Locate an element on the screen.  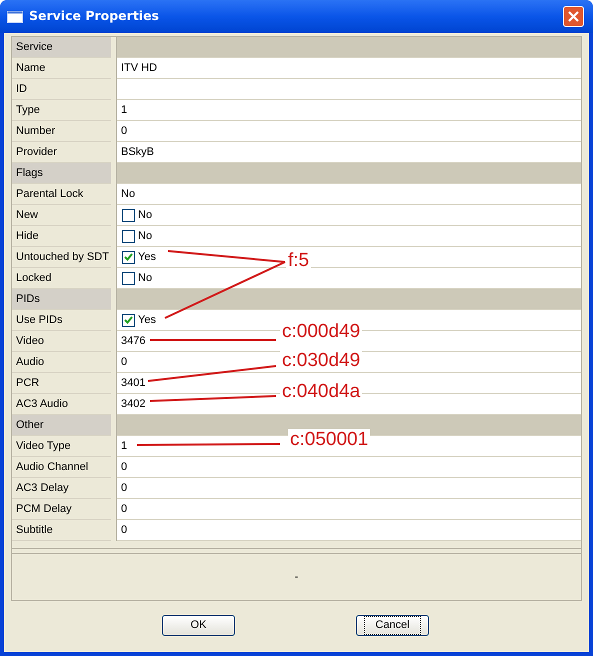
dialog-button: OK is located at coordinates (198, 625).